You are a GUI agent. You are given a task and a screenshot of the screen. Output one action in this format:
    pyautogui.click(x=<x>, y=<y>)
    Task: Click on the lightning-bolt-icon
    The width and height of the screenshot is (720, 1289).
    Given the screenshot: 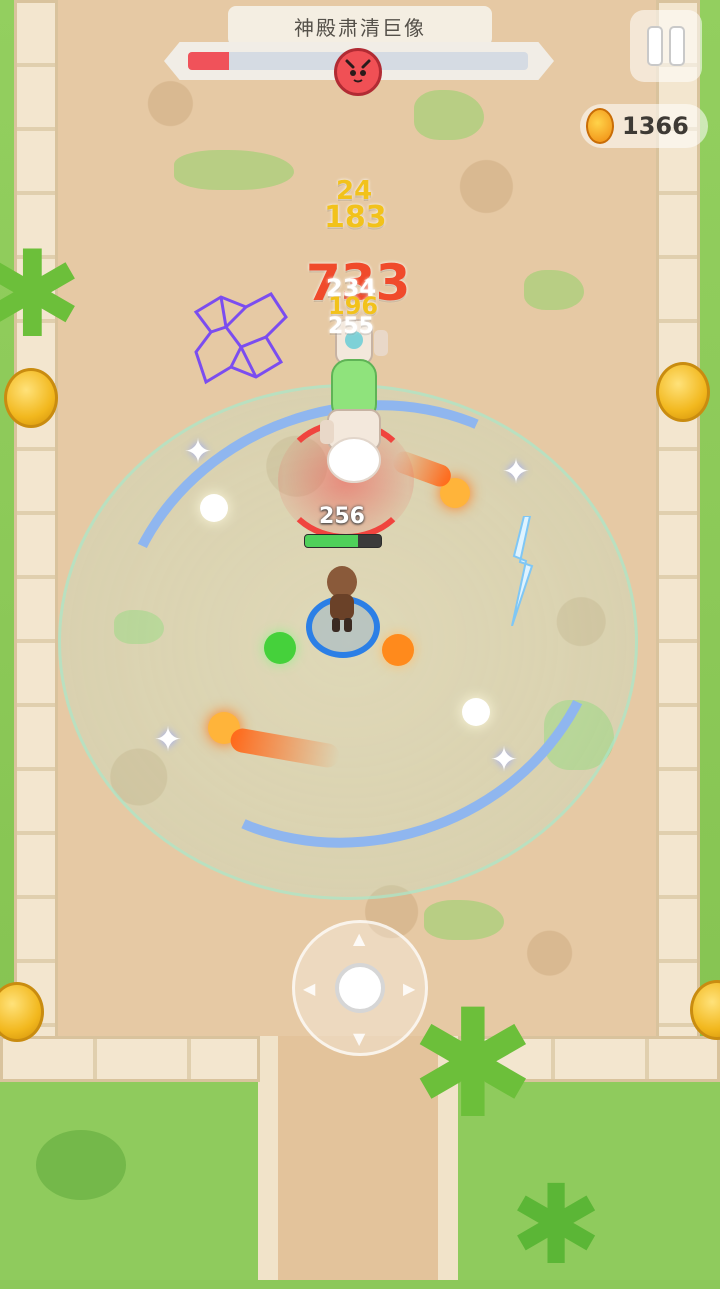 What is the action you would take?
    pyautogui.click(x=522, y=571)
    